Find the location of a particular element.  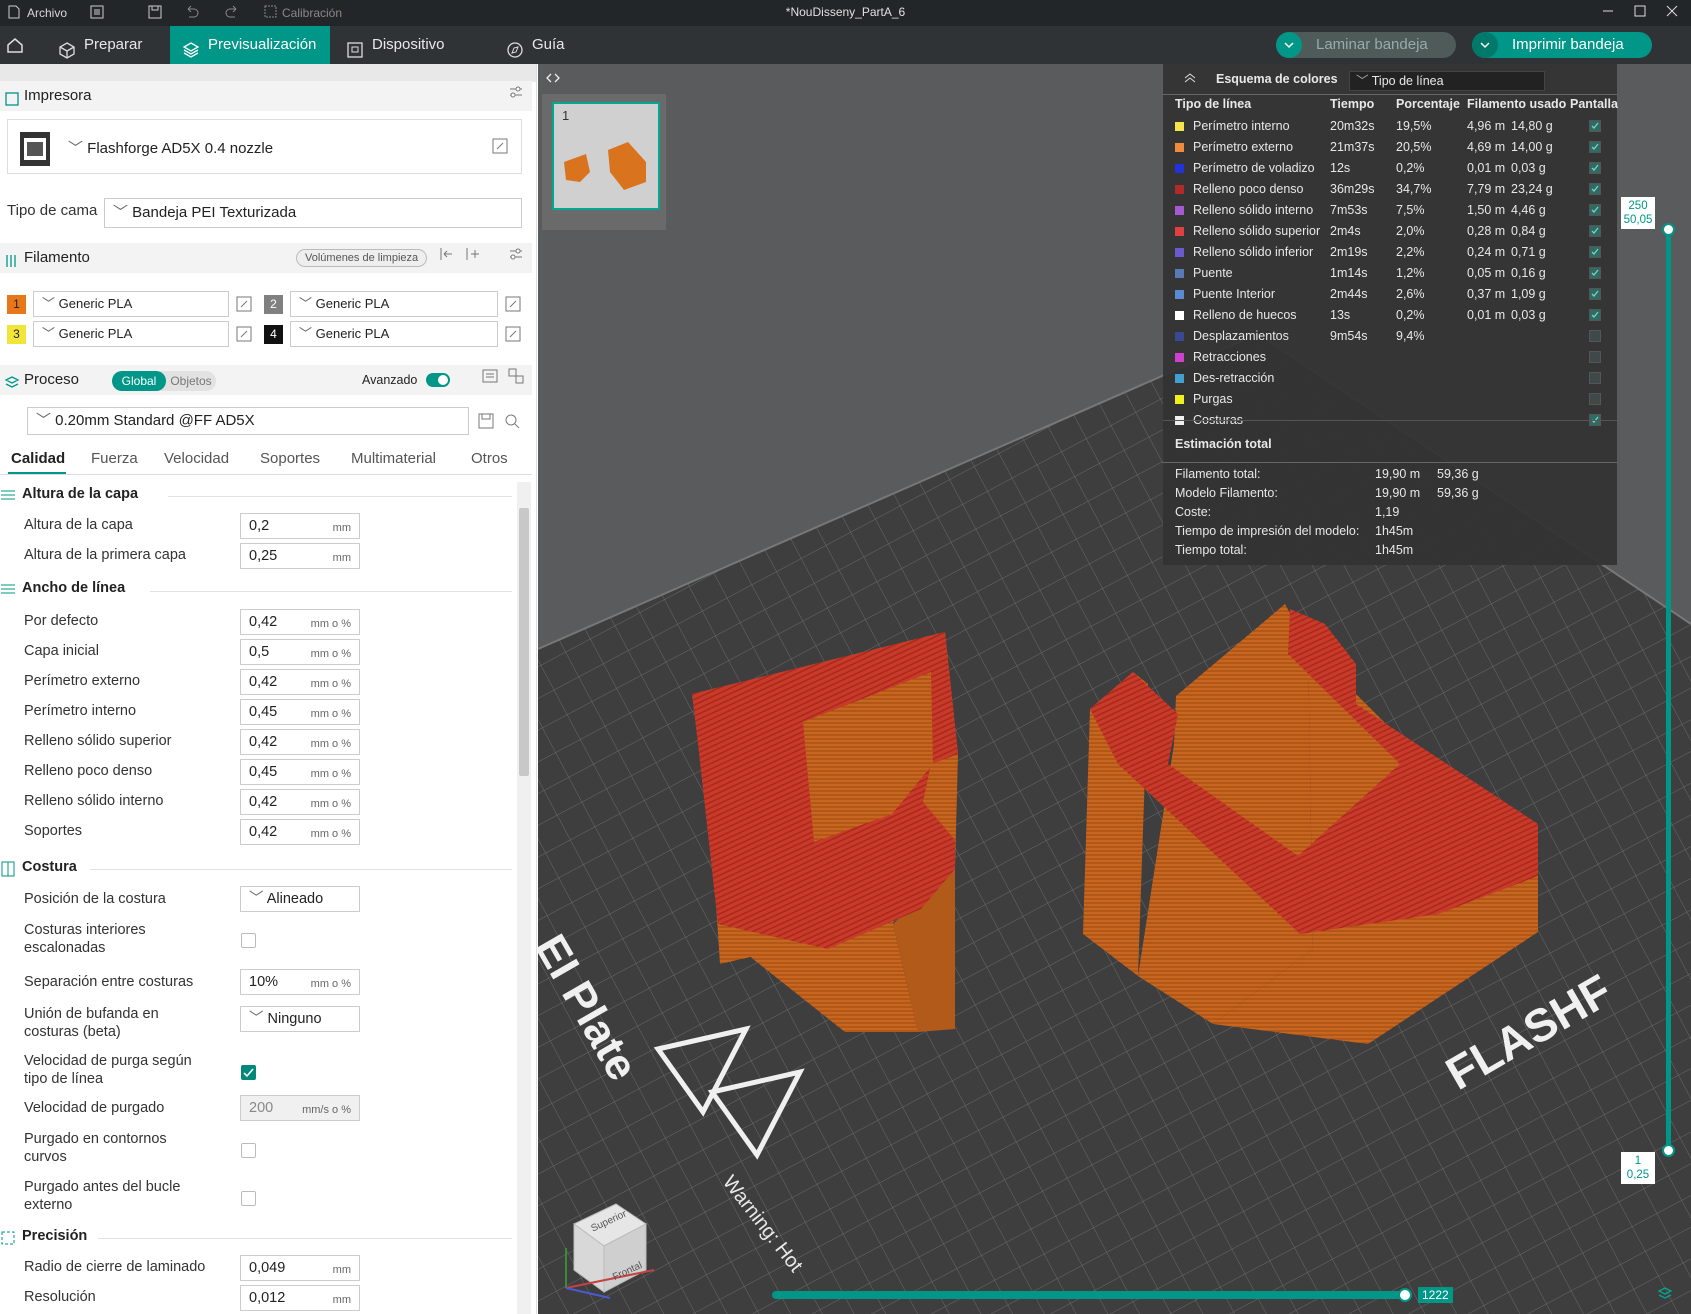

staggered-seams-checkbox is located at coordinates (248, 940).